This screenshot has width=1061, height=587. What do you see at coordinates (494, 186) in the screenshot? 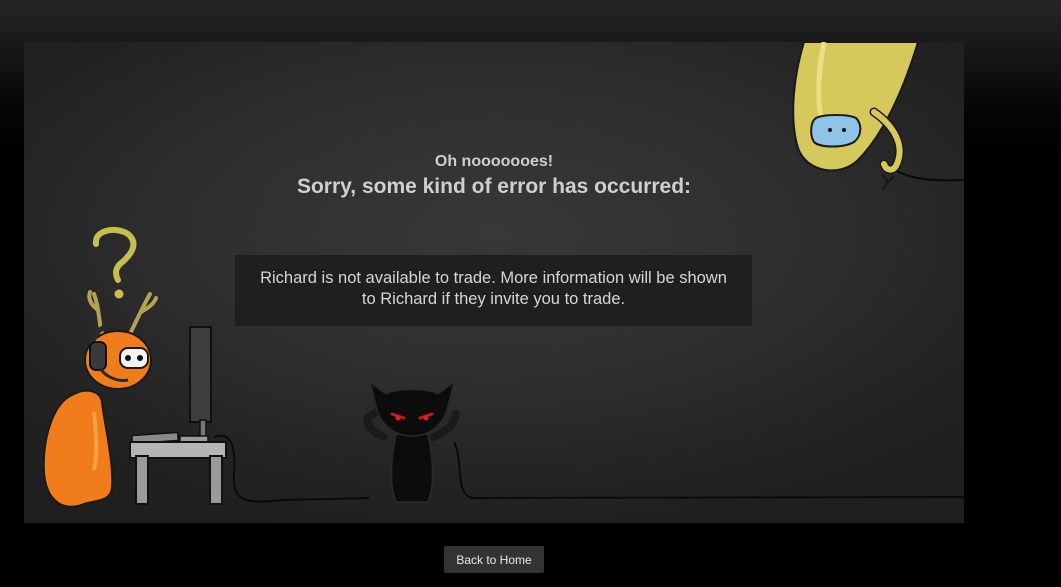
I see `error-heading: Sorry, some kind of error has occurred:` at bounding box center [494, 186].